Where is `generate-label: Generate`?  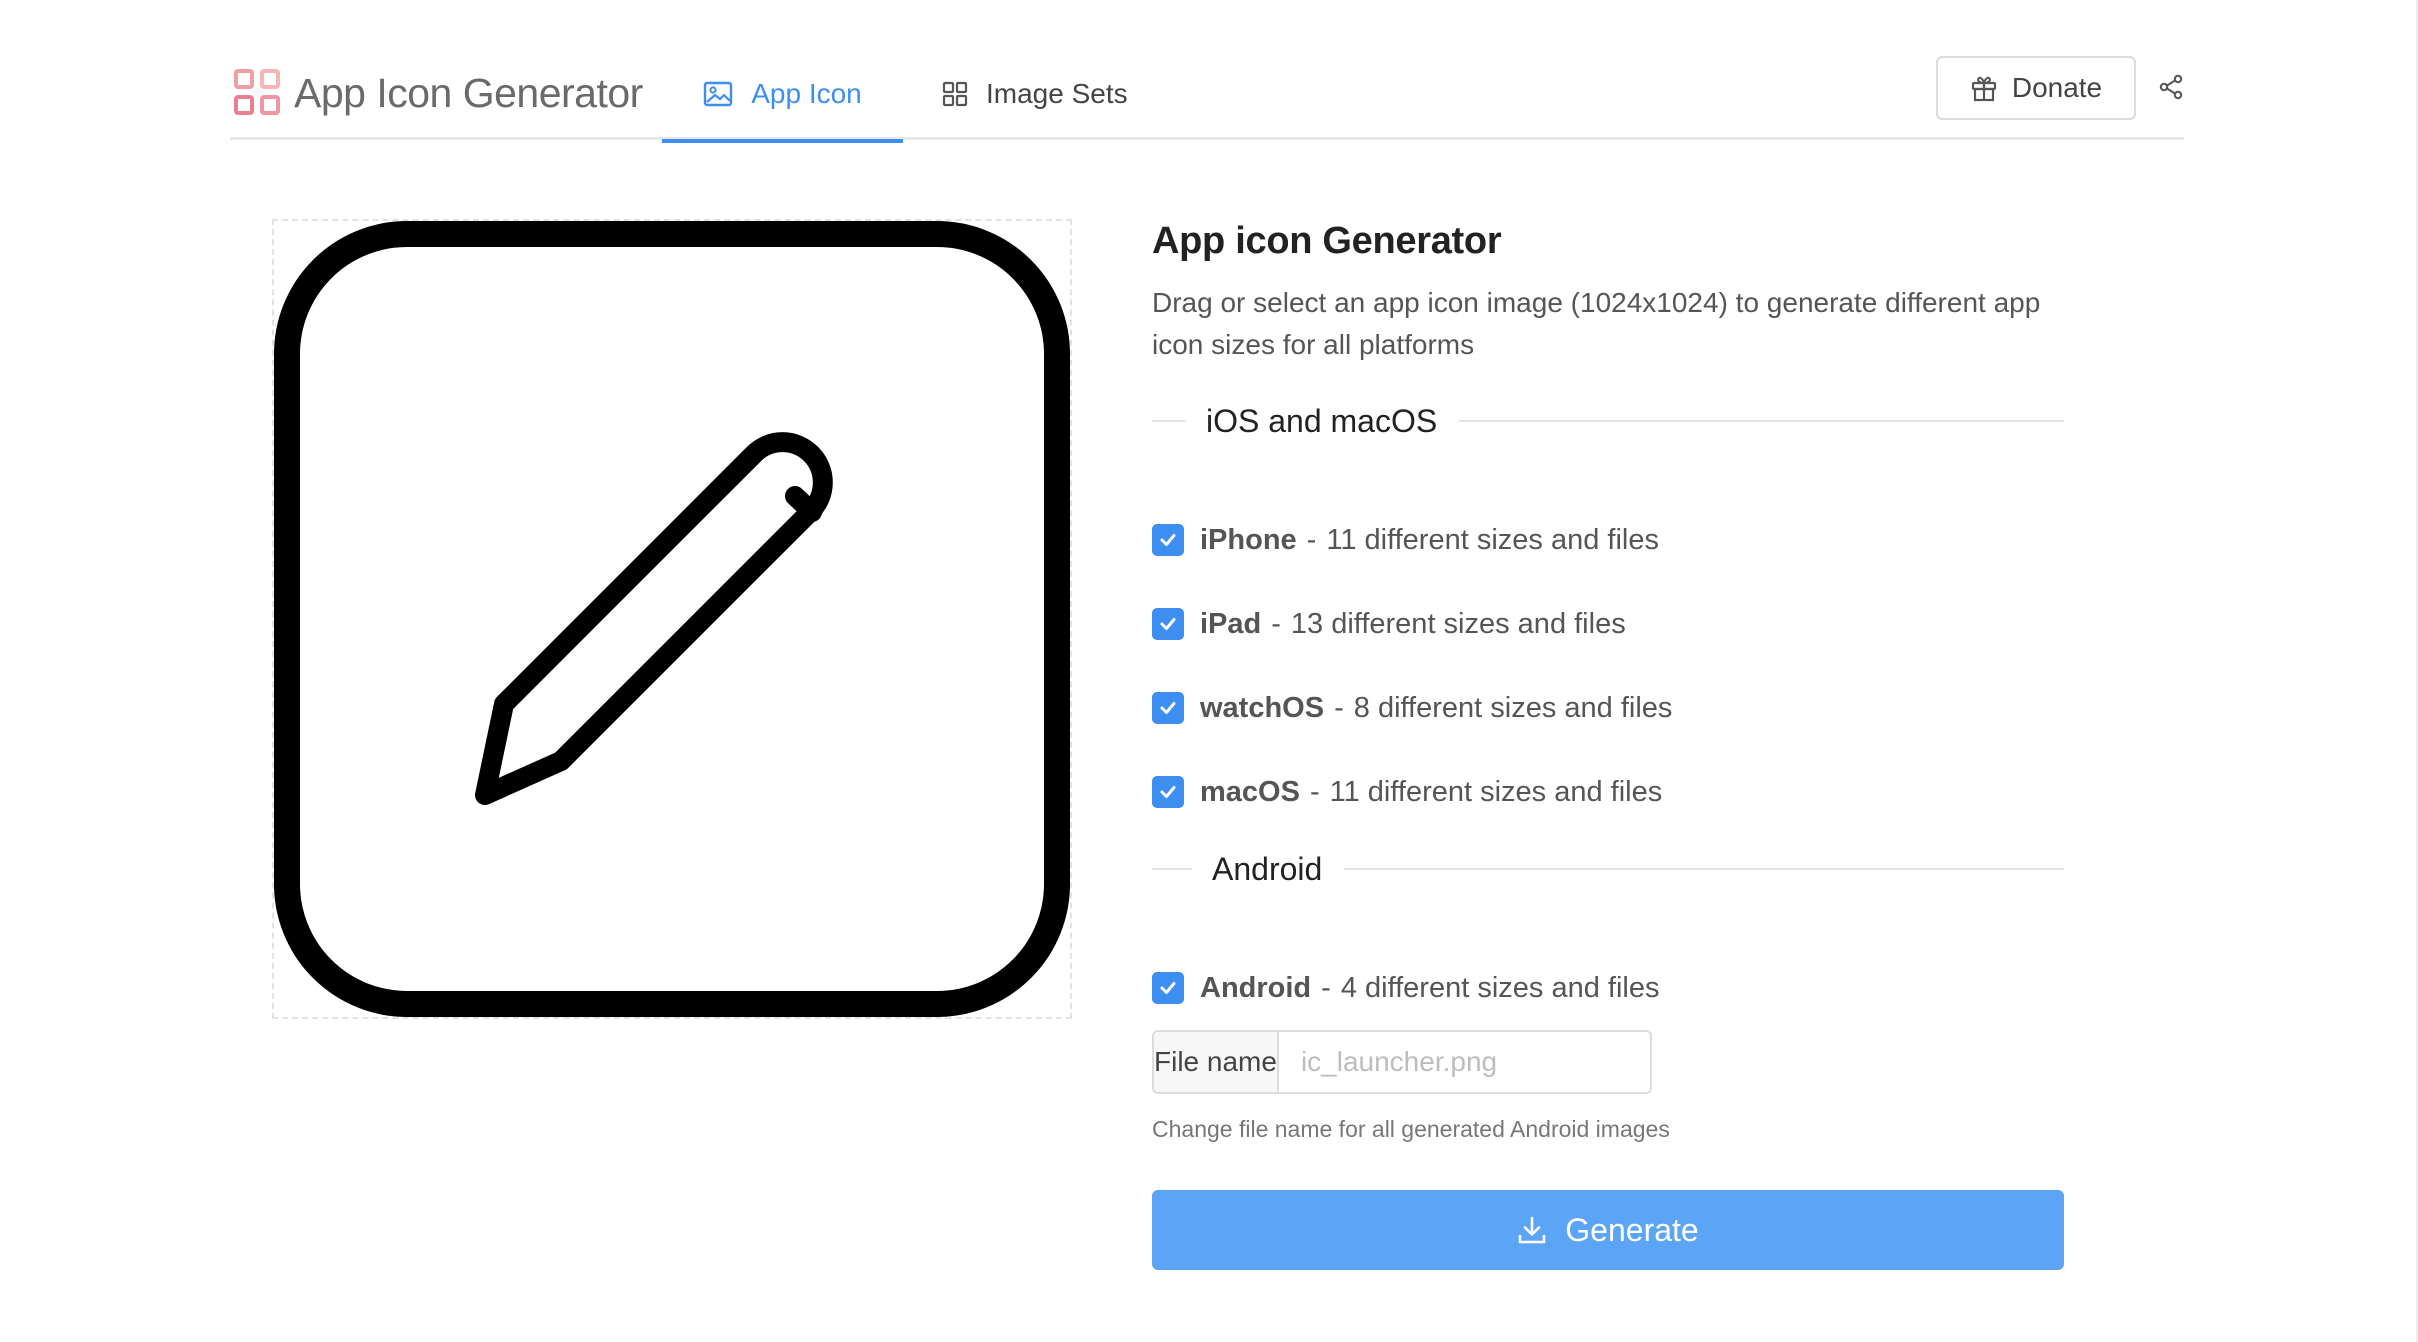 generate-label: Generate is located at coordinates (1632, 1229).